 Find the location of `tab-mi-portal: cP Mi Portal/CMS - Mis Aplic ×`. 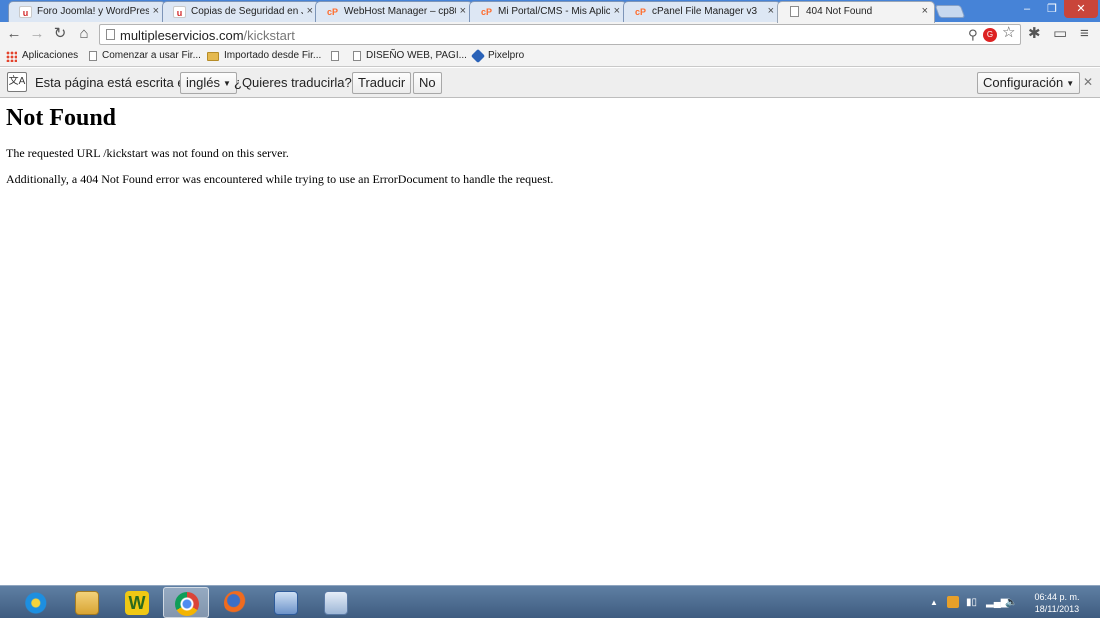

tab-mi-portal: cP Mi Portal/CMS - Mis Aplic × is located at coordinates (548, 11).